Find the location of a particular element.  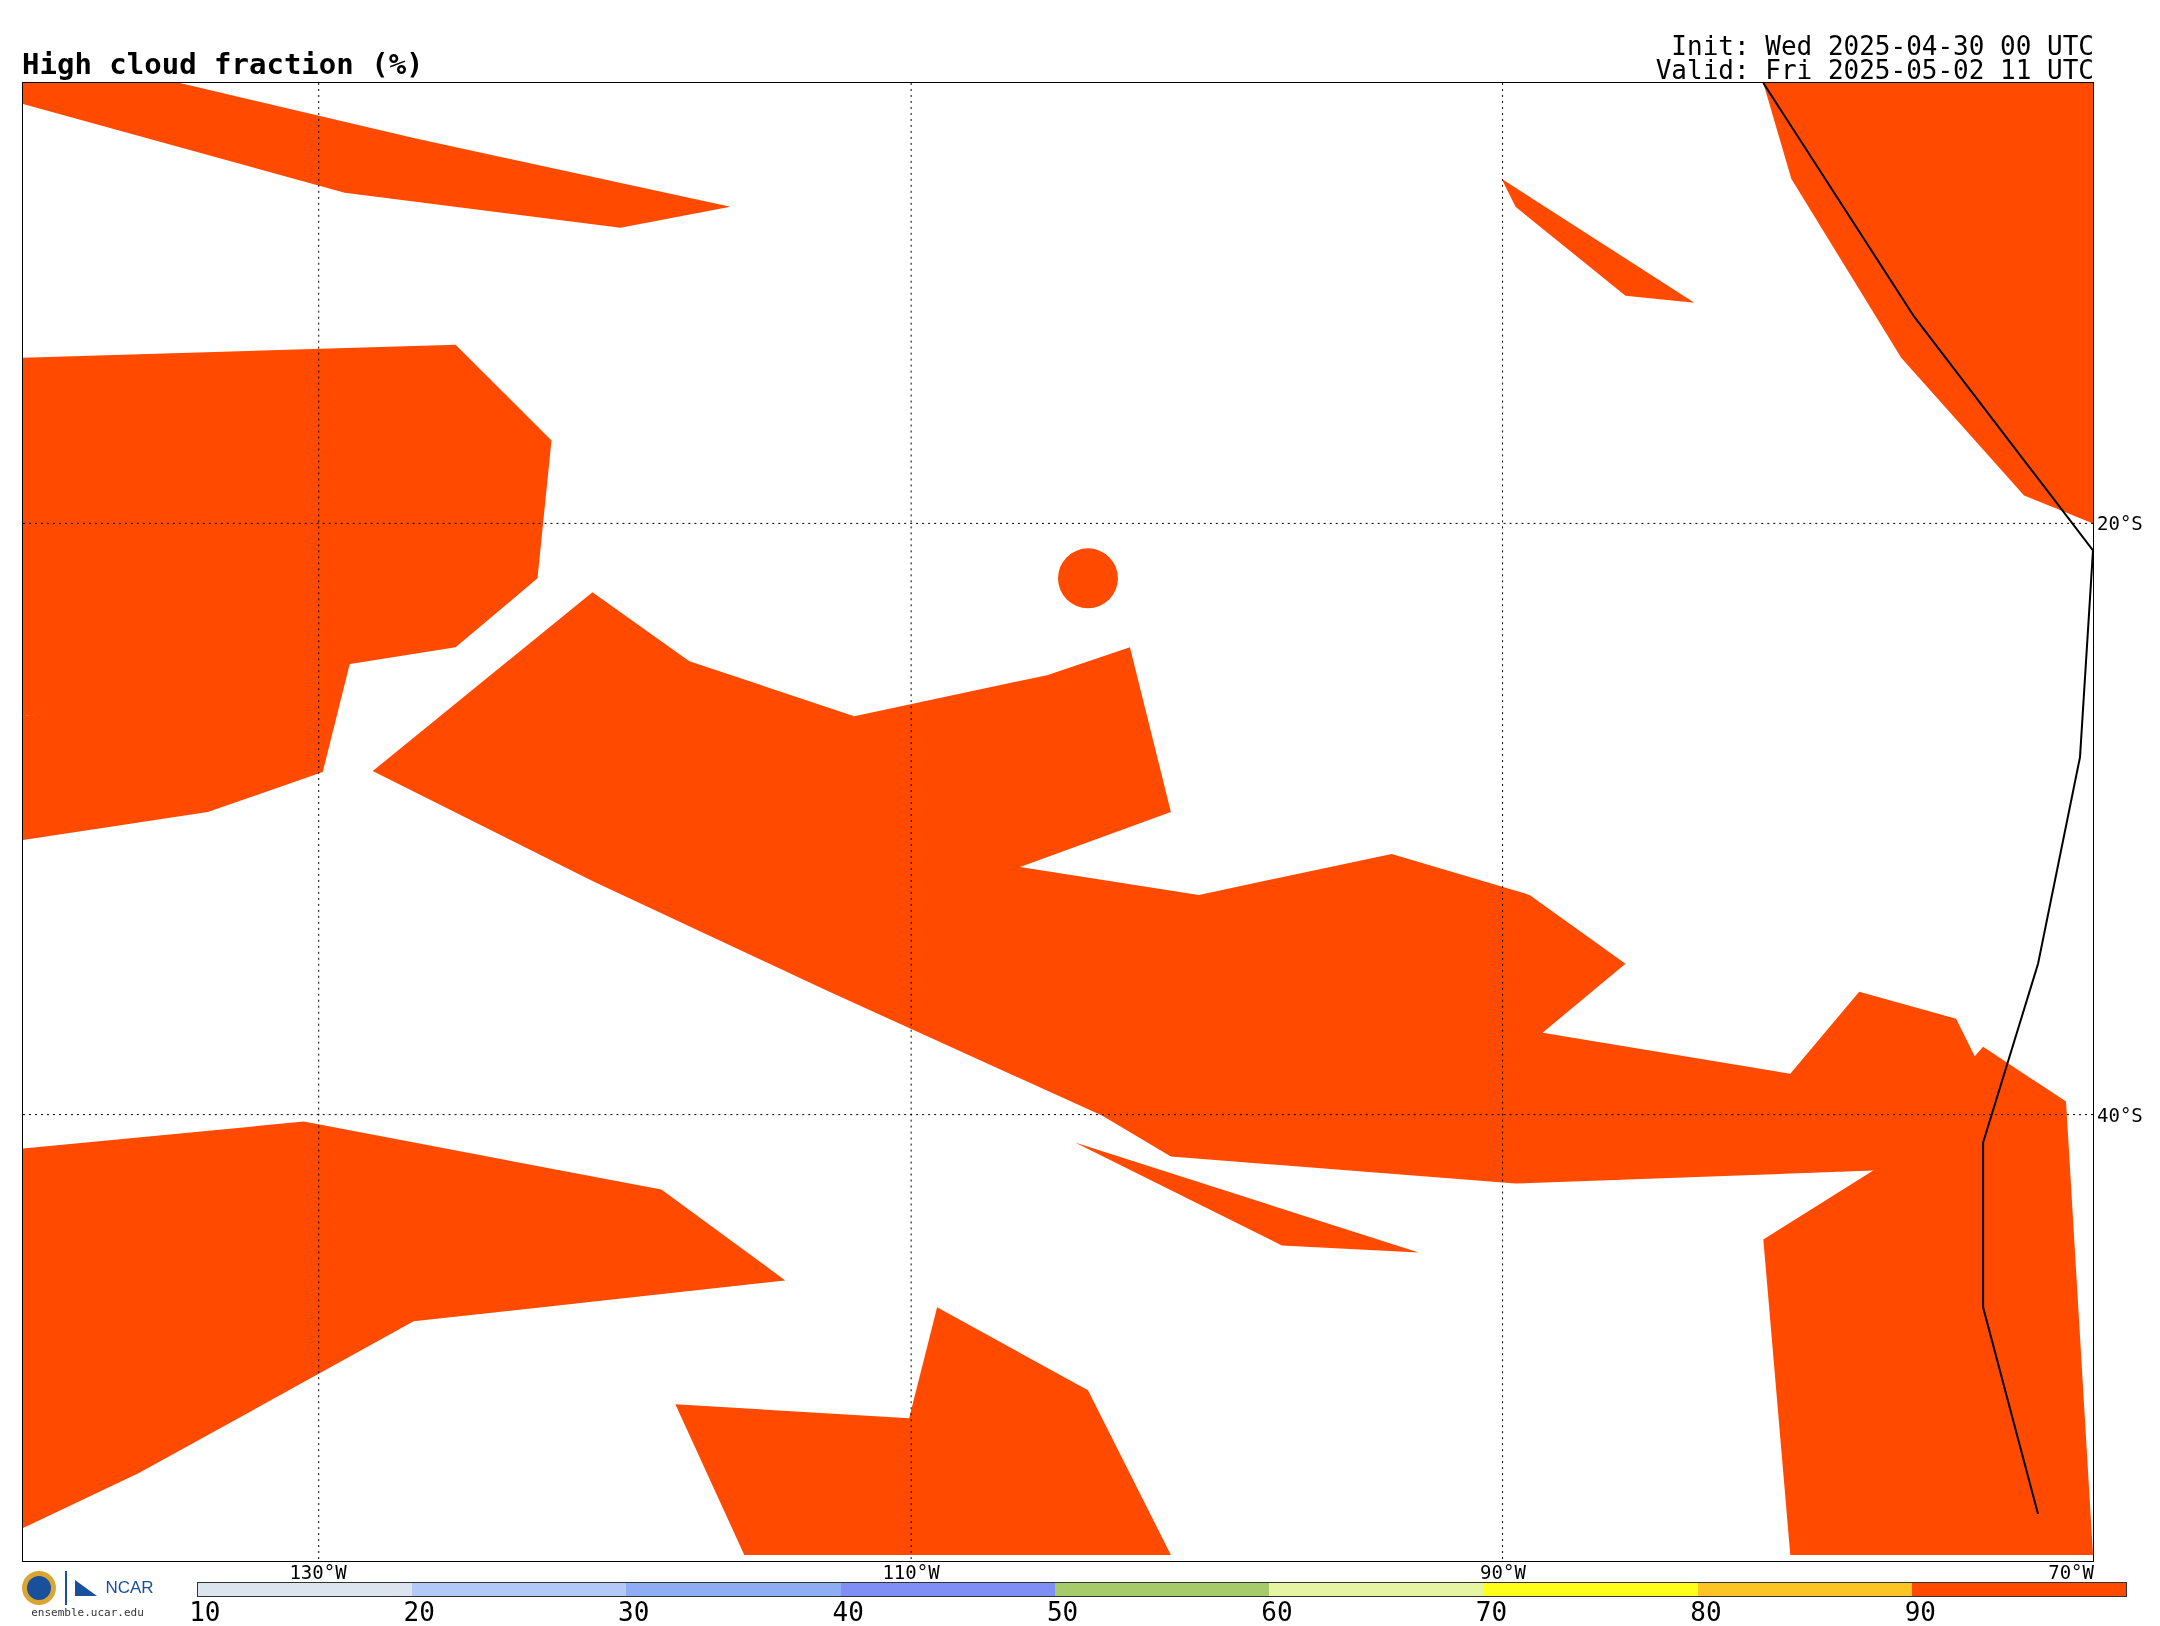

divider-icon is located at coordinates (66, 1588).